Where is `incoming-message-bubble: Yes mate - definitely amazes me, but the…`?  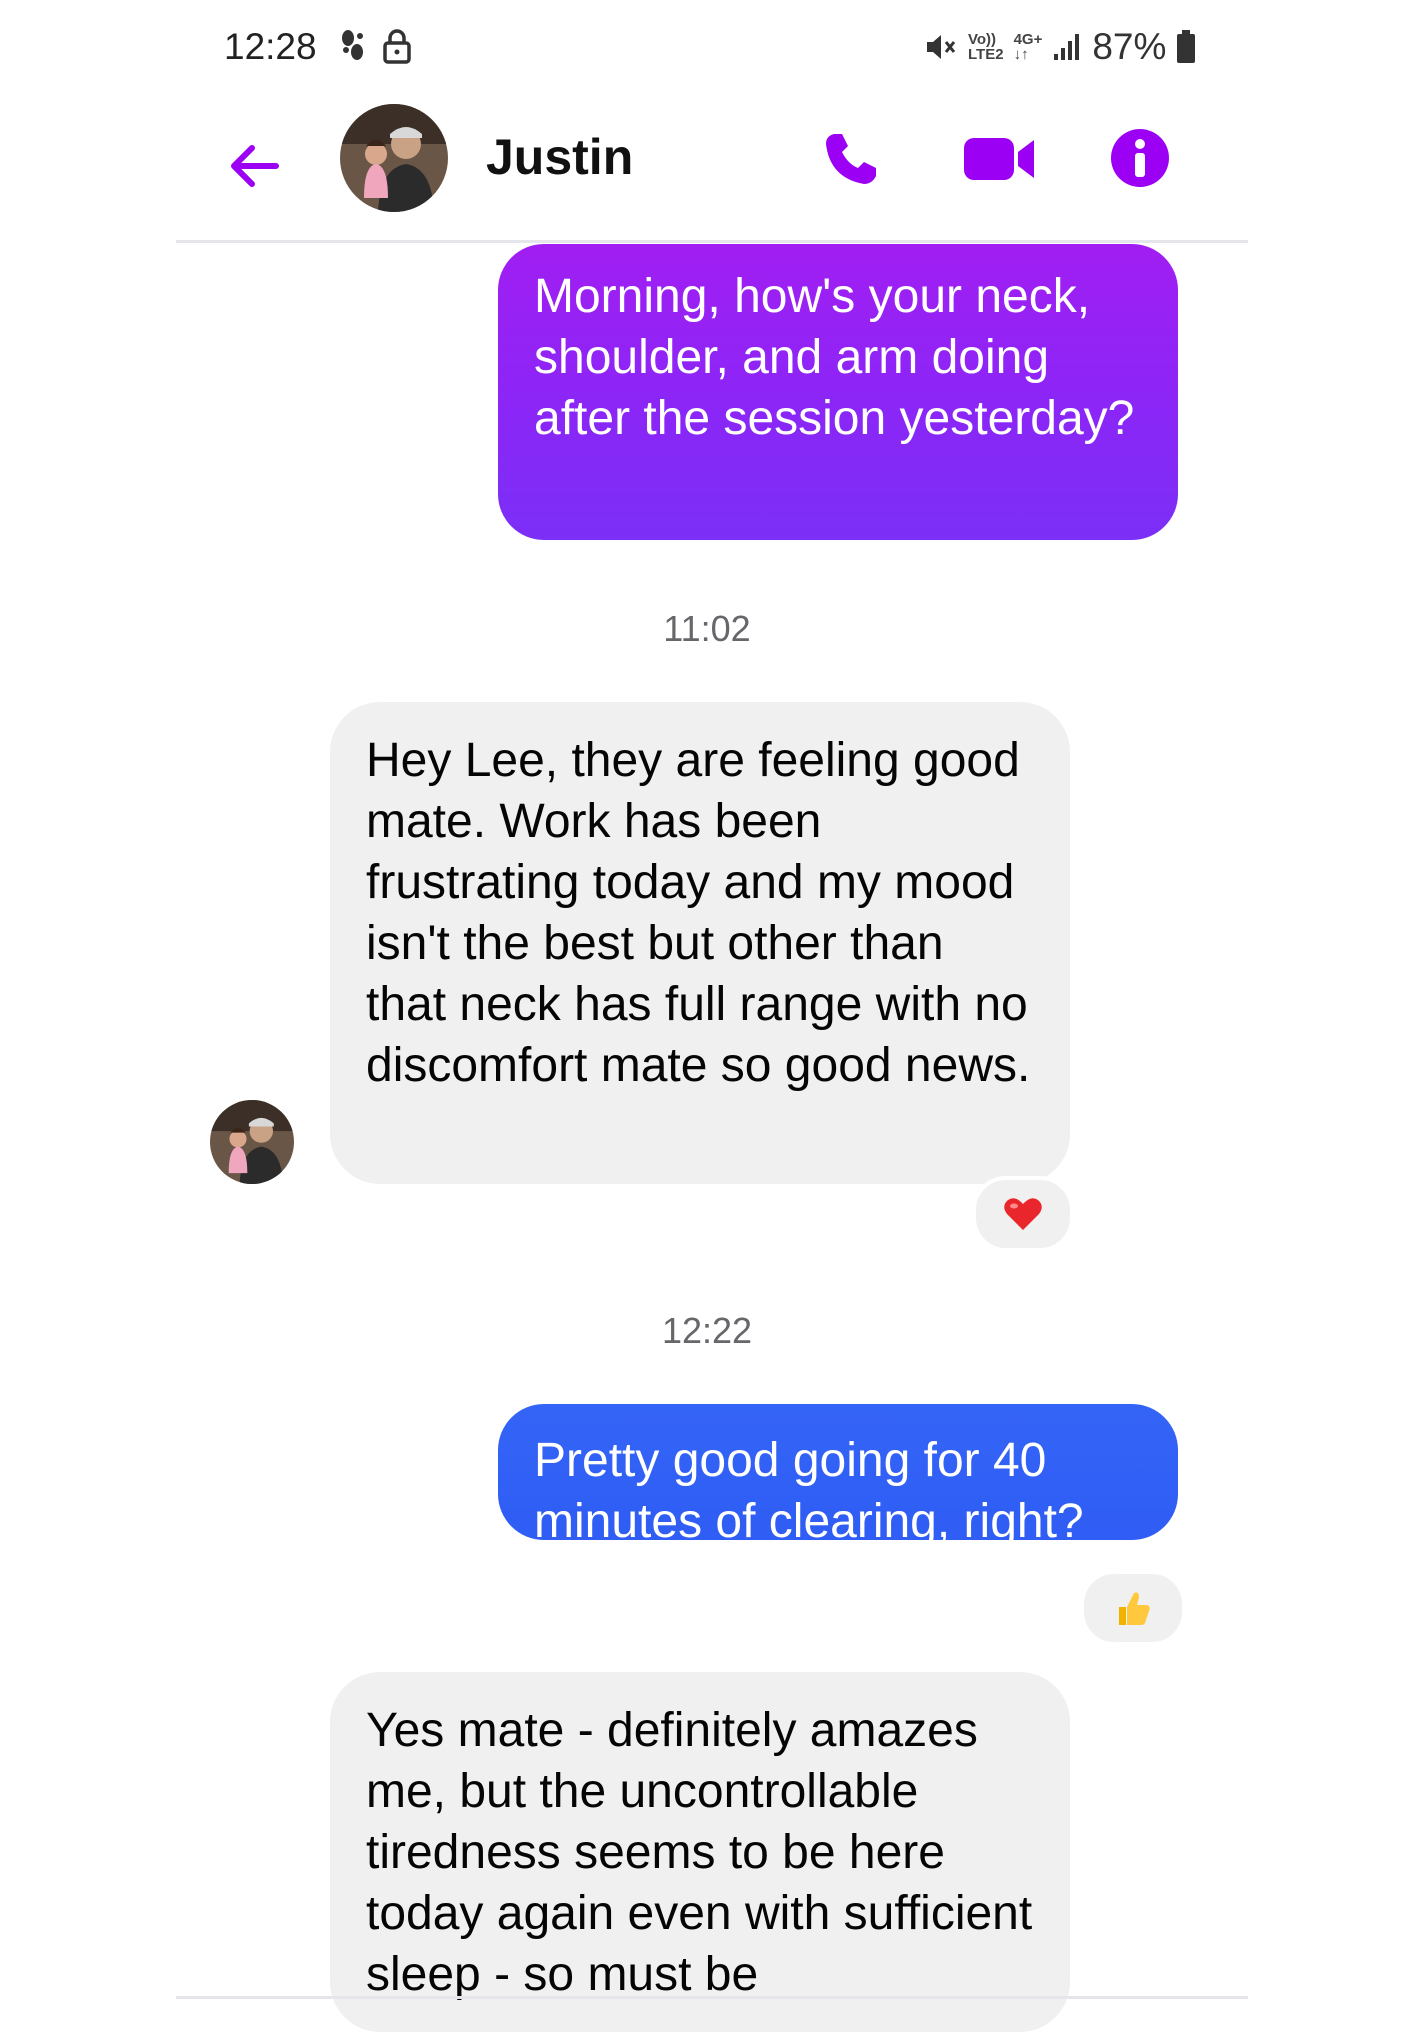
incoming-message-bubble: Yes mate - definitely amazes me, but the… is located at coordinates (700, 1852).